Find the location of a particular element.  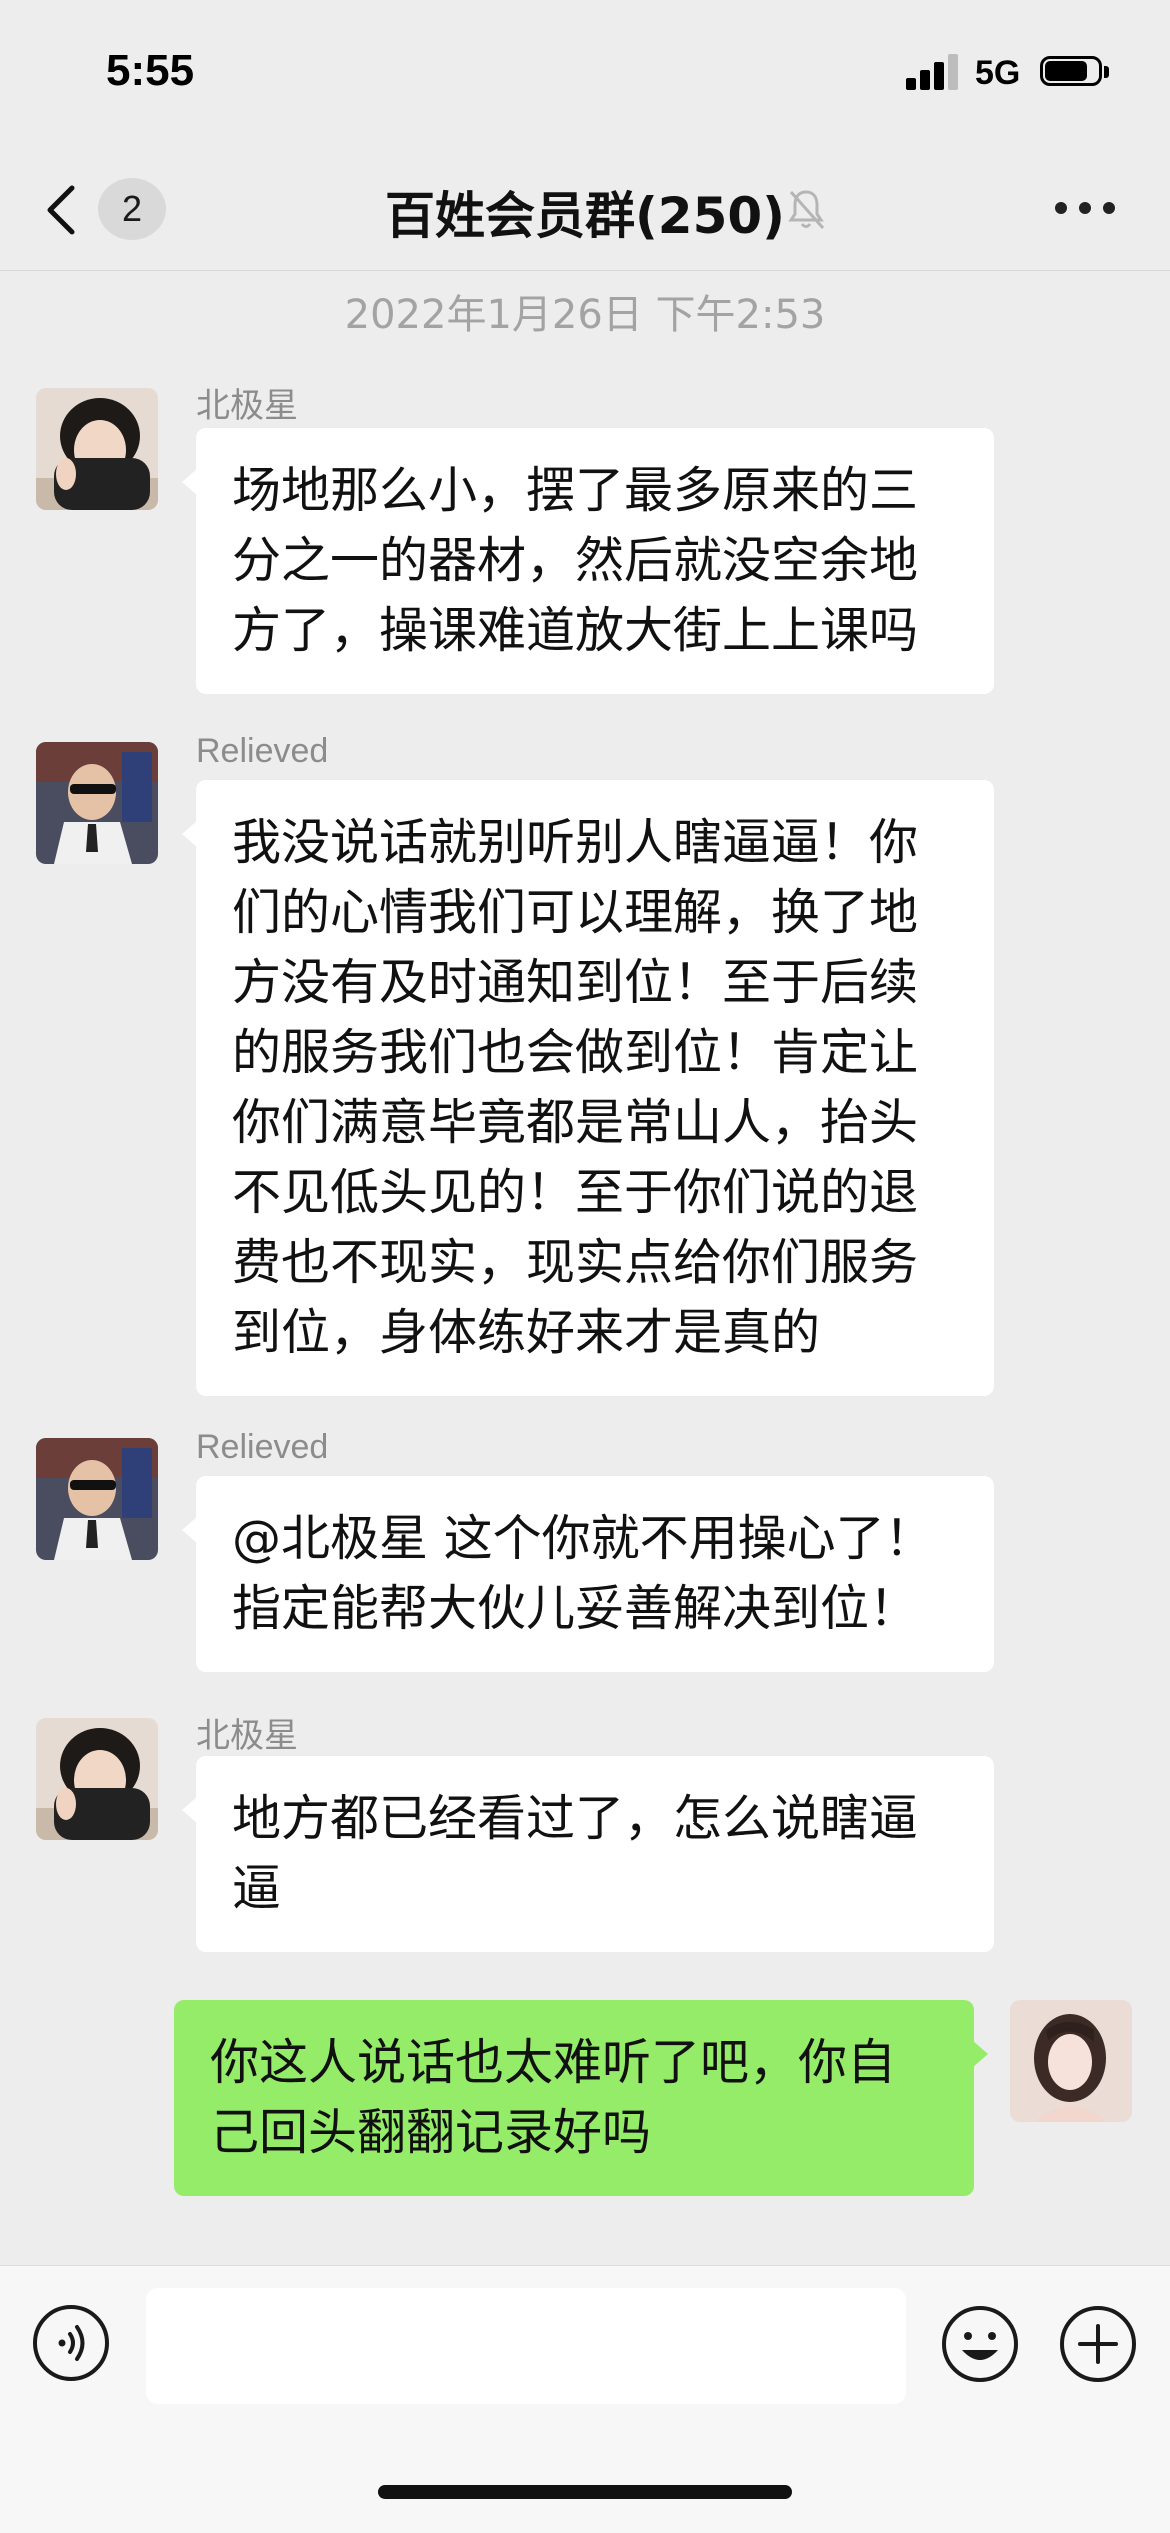

network-type-label: 5G is located at coordinates (998, 73).